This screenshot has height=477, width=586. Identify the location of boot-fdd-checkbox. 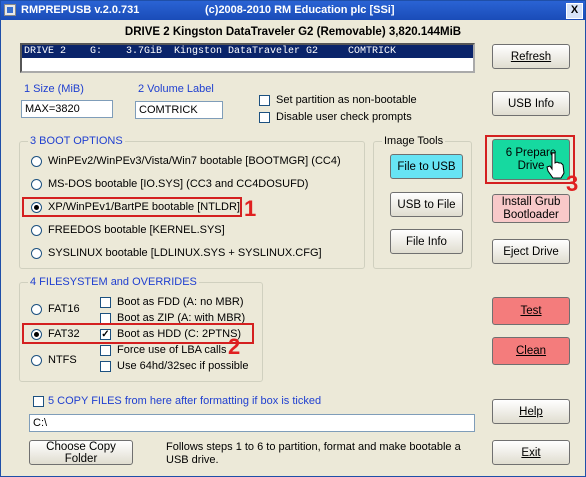
(105, 302).